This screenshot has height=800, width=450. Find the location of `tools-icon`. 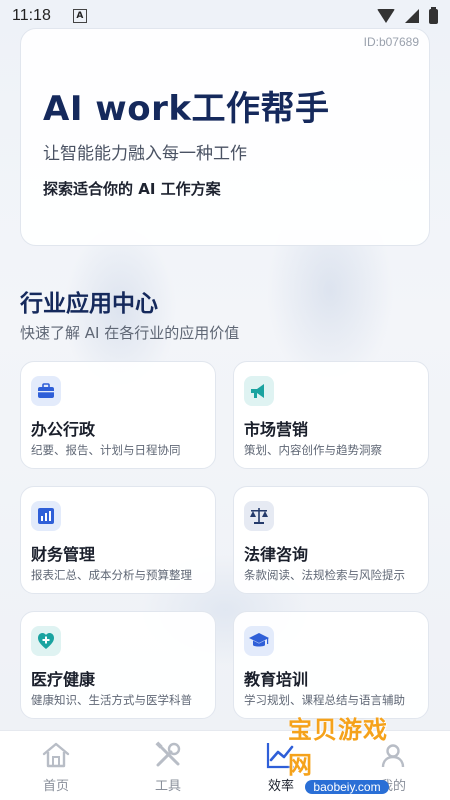

tools-icon is located at coordinates (168, 755).